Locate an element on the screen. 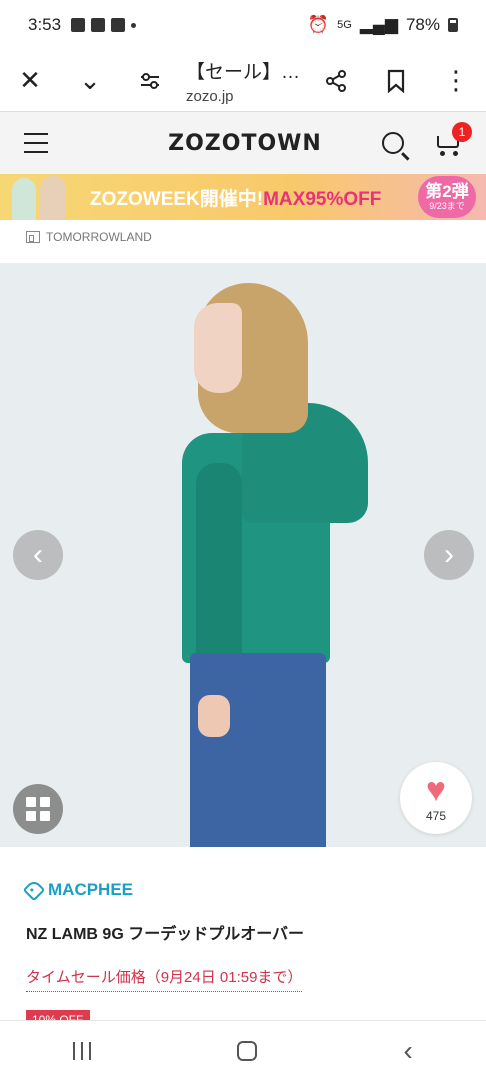 This screenshot has height=1080, width=486. image-grid-button is located at coordinates (38, 809).